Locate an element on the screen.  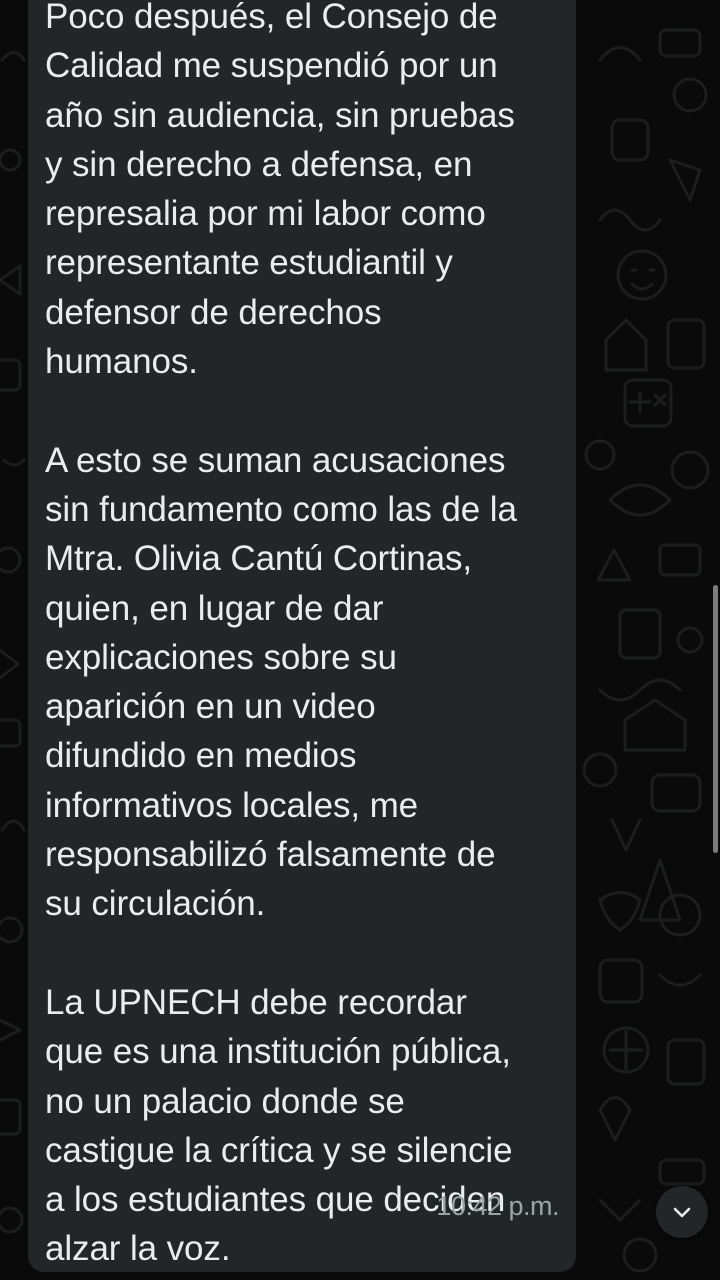
chevron-down-icon is located at coordinates (682, 1212).